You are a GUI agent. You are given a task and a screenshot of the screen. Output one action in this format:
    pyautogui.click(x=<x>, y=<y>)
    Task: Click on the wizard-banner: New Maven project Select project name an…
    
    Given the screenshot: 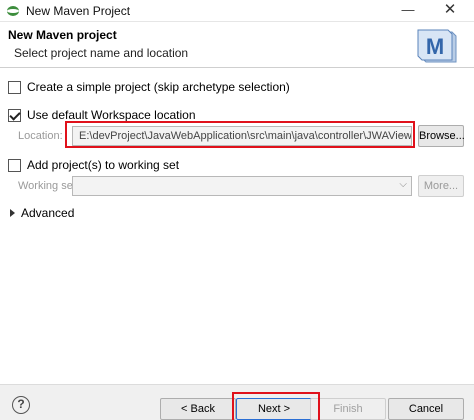 What is the action you would take?
    pyautogui.click(x=237, y=45)
    